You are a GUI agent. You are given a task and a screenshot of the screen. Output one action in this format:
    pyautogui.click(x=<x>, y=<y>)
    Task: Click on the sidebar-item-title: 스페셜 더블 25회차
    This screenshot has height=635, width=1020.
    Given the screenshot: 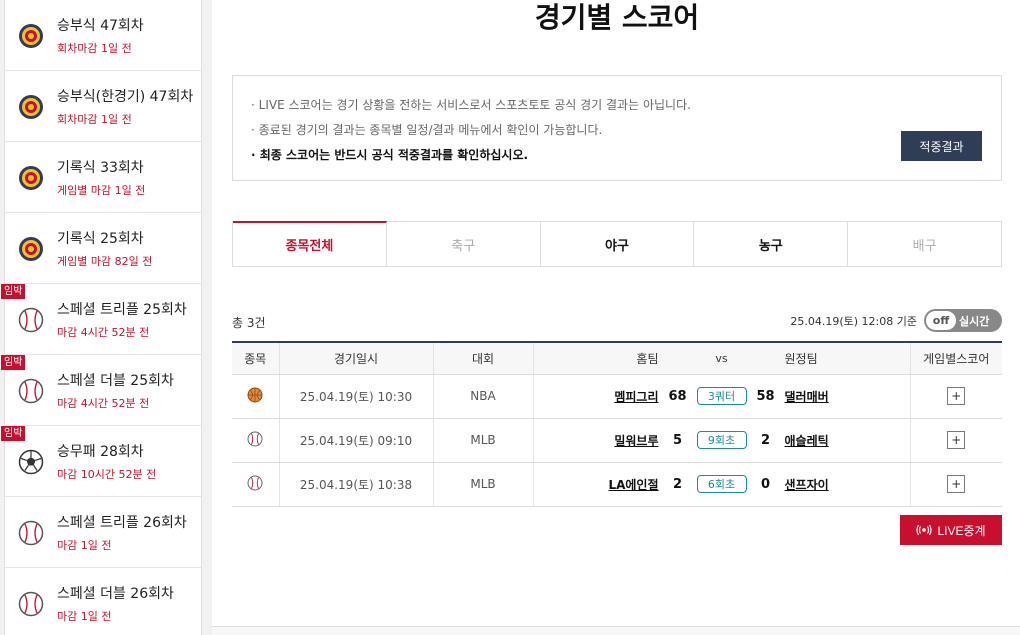 What is the action you would take?
    pyautogui.click(x=115, y=381)
    